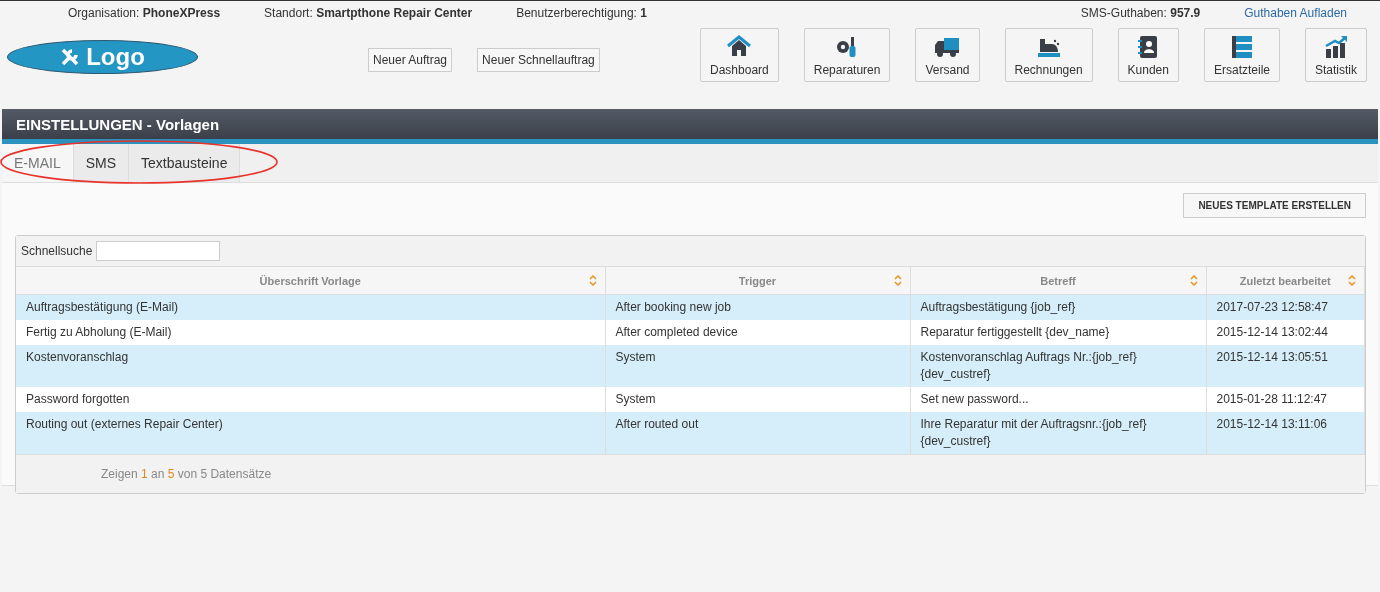  Describe the element at coordinates (368, 13) in the screenshot. I see `location-label: Standort: Smartpthone Repair Center` at that location.